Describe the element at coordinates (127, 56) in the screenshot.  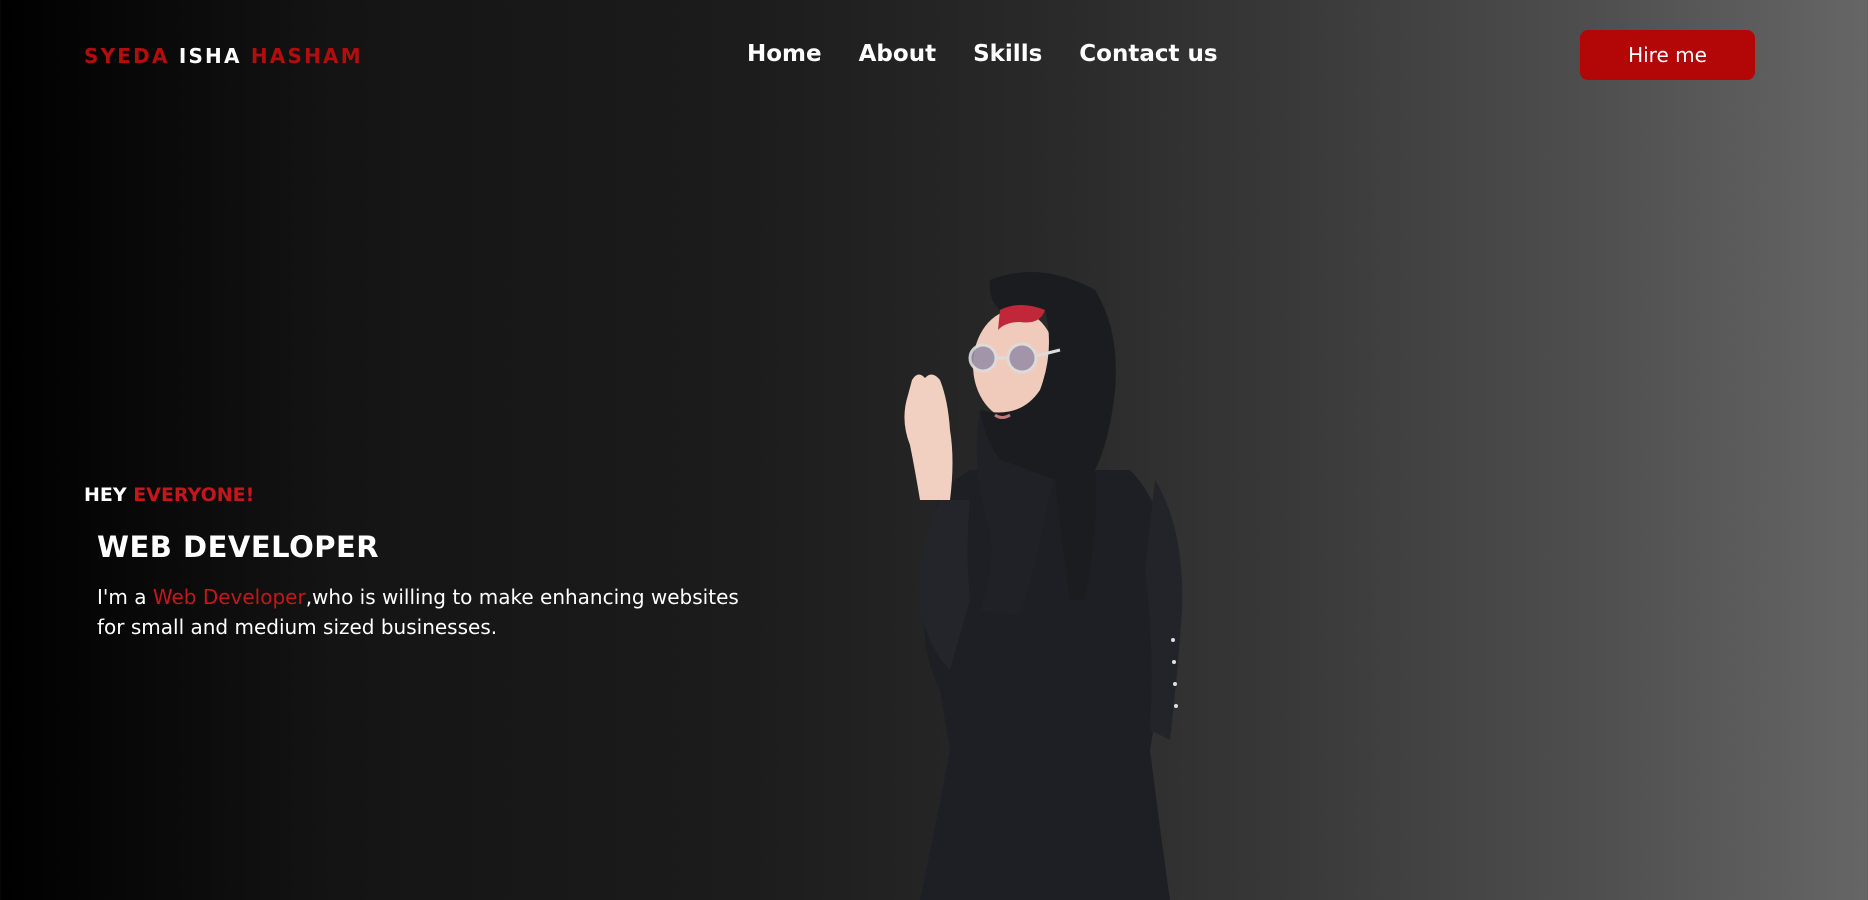
I see `logo-first-name: SYEDA` at that location.